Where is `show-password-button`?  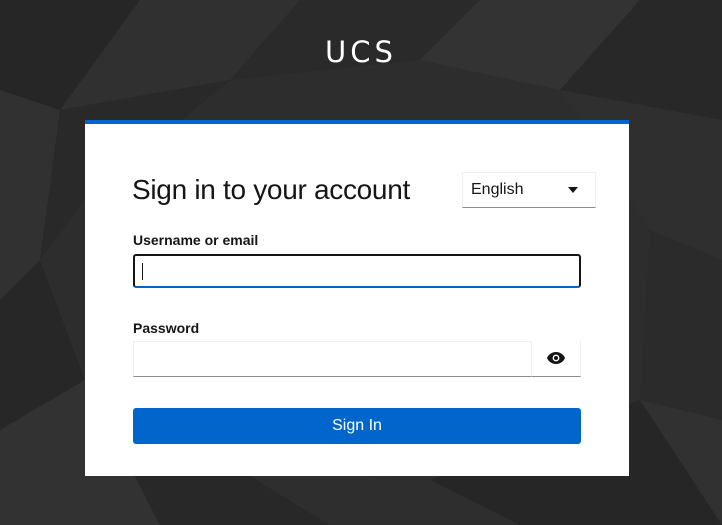
show-password-button is located at coordinates (555, 359).